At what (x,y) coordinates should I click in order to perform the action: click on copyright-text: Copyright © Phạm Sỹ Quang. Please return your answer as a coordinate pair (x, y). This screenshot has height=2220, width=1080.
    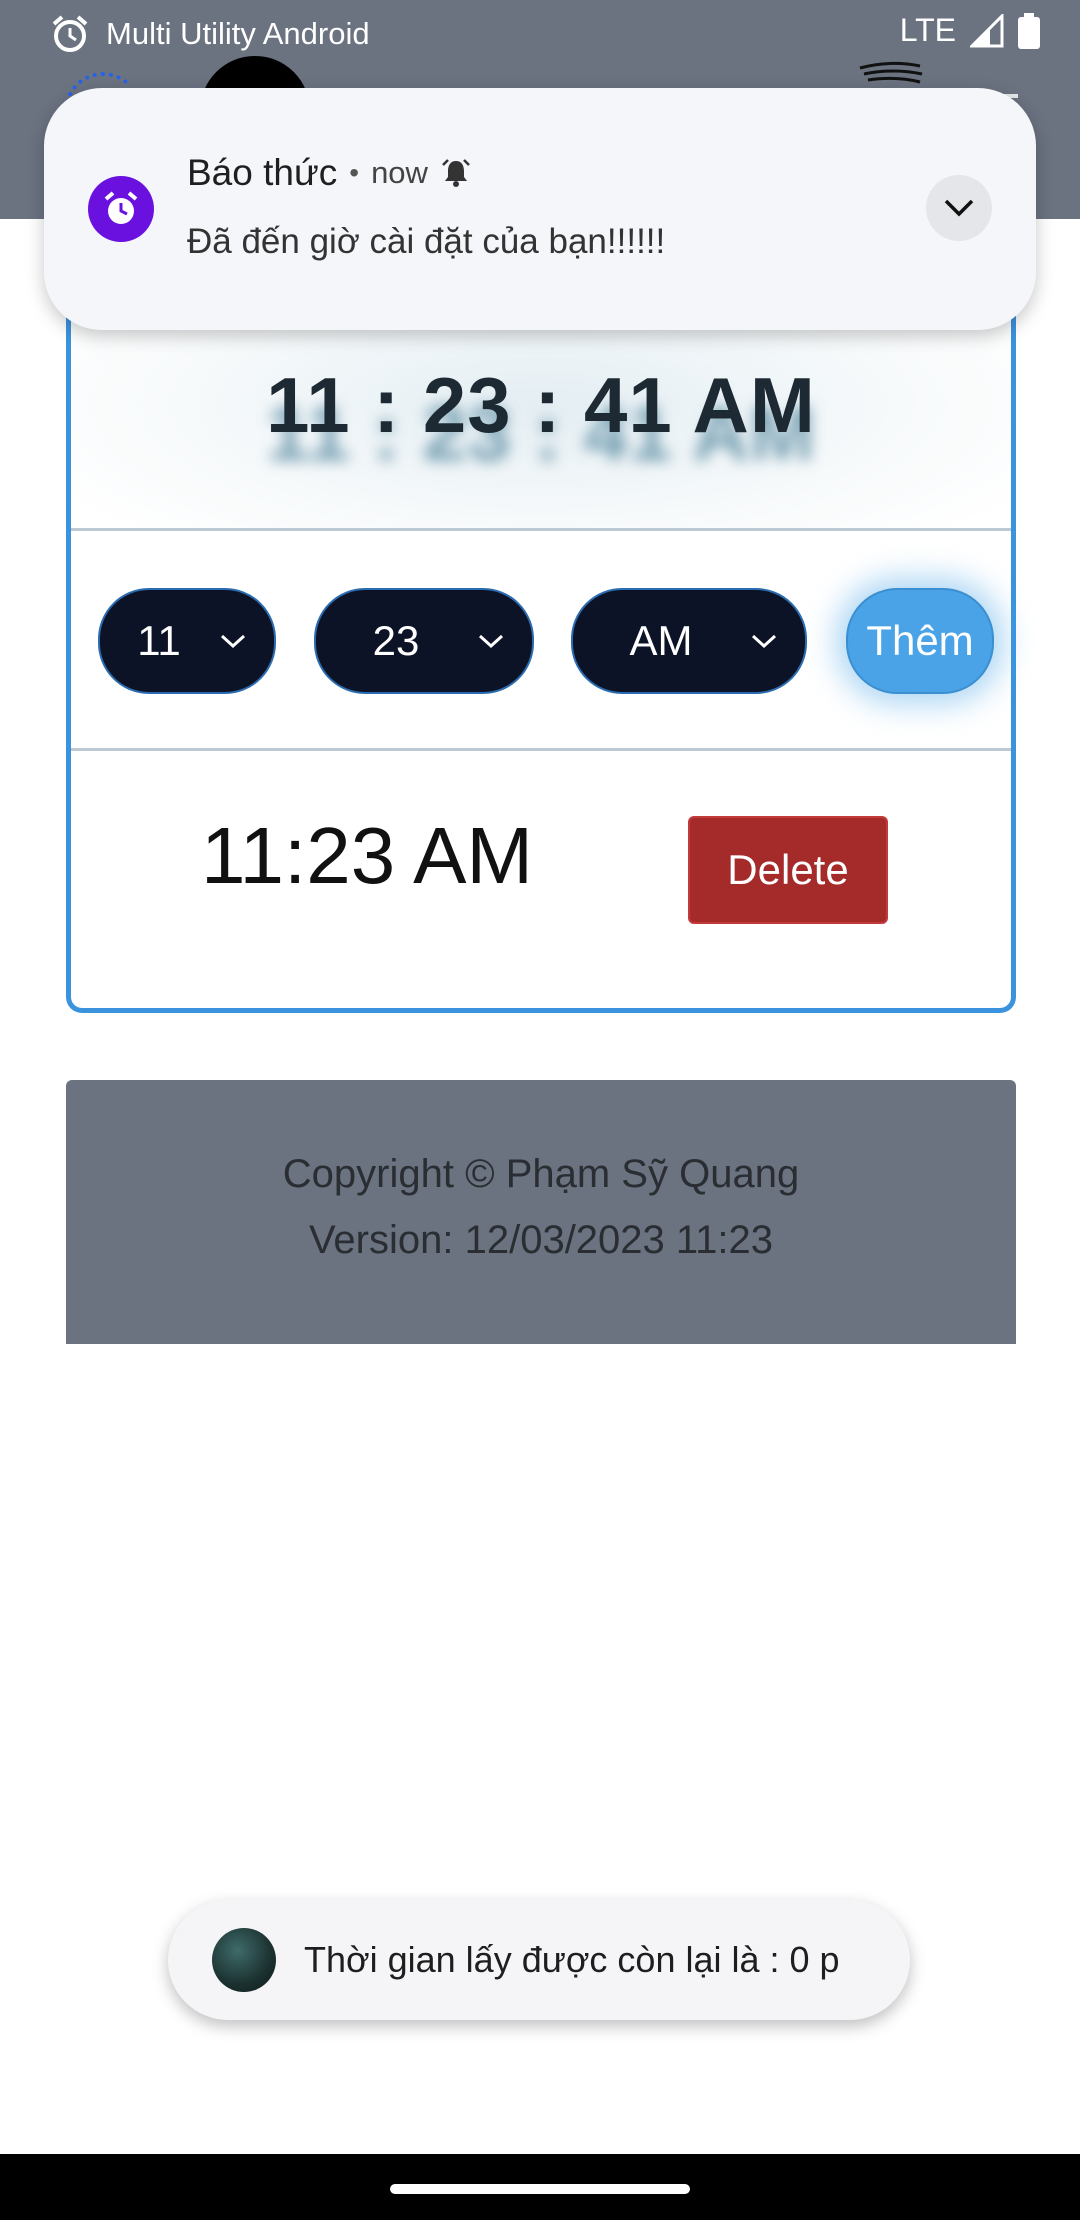
    Looking at the image, I should click on (541, 1174).